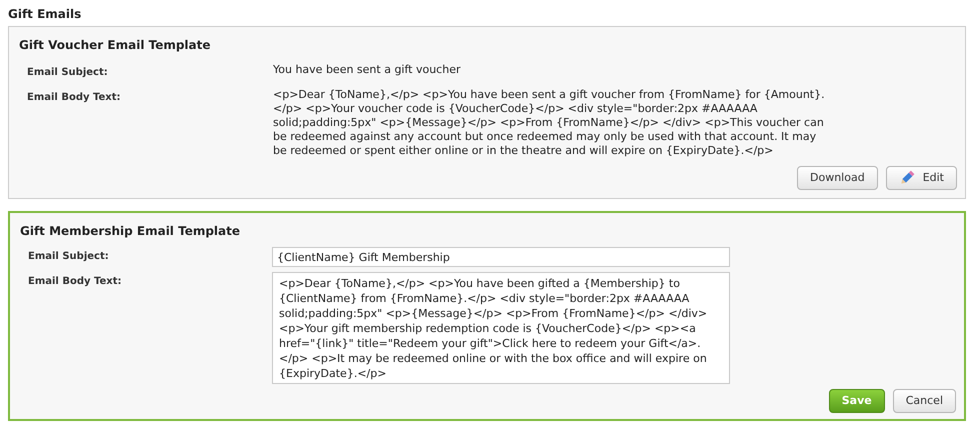 This screenshot has height=433, width=974. What do you see at coordinates (921, 178) in the screenshot?
I see `edit-button: Edit` at bounding box center [921, 178].